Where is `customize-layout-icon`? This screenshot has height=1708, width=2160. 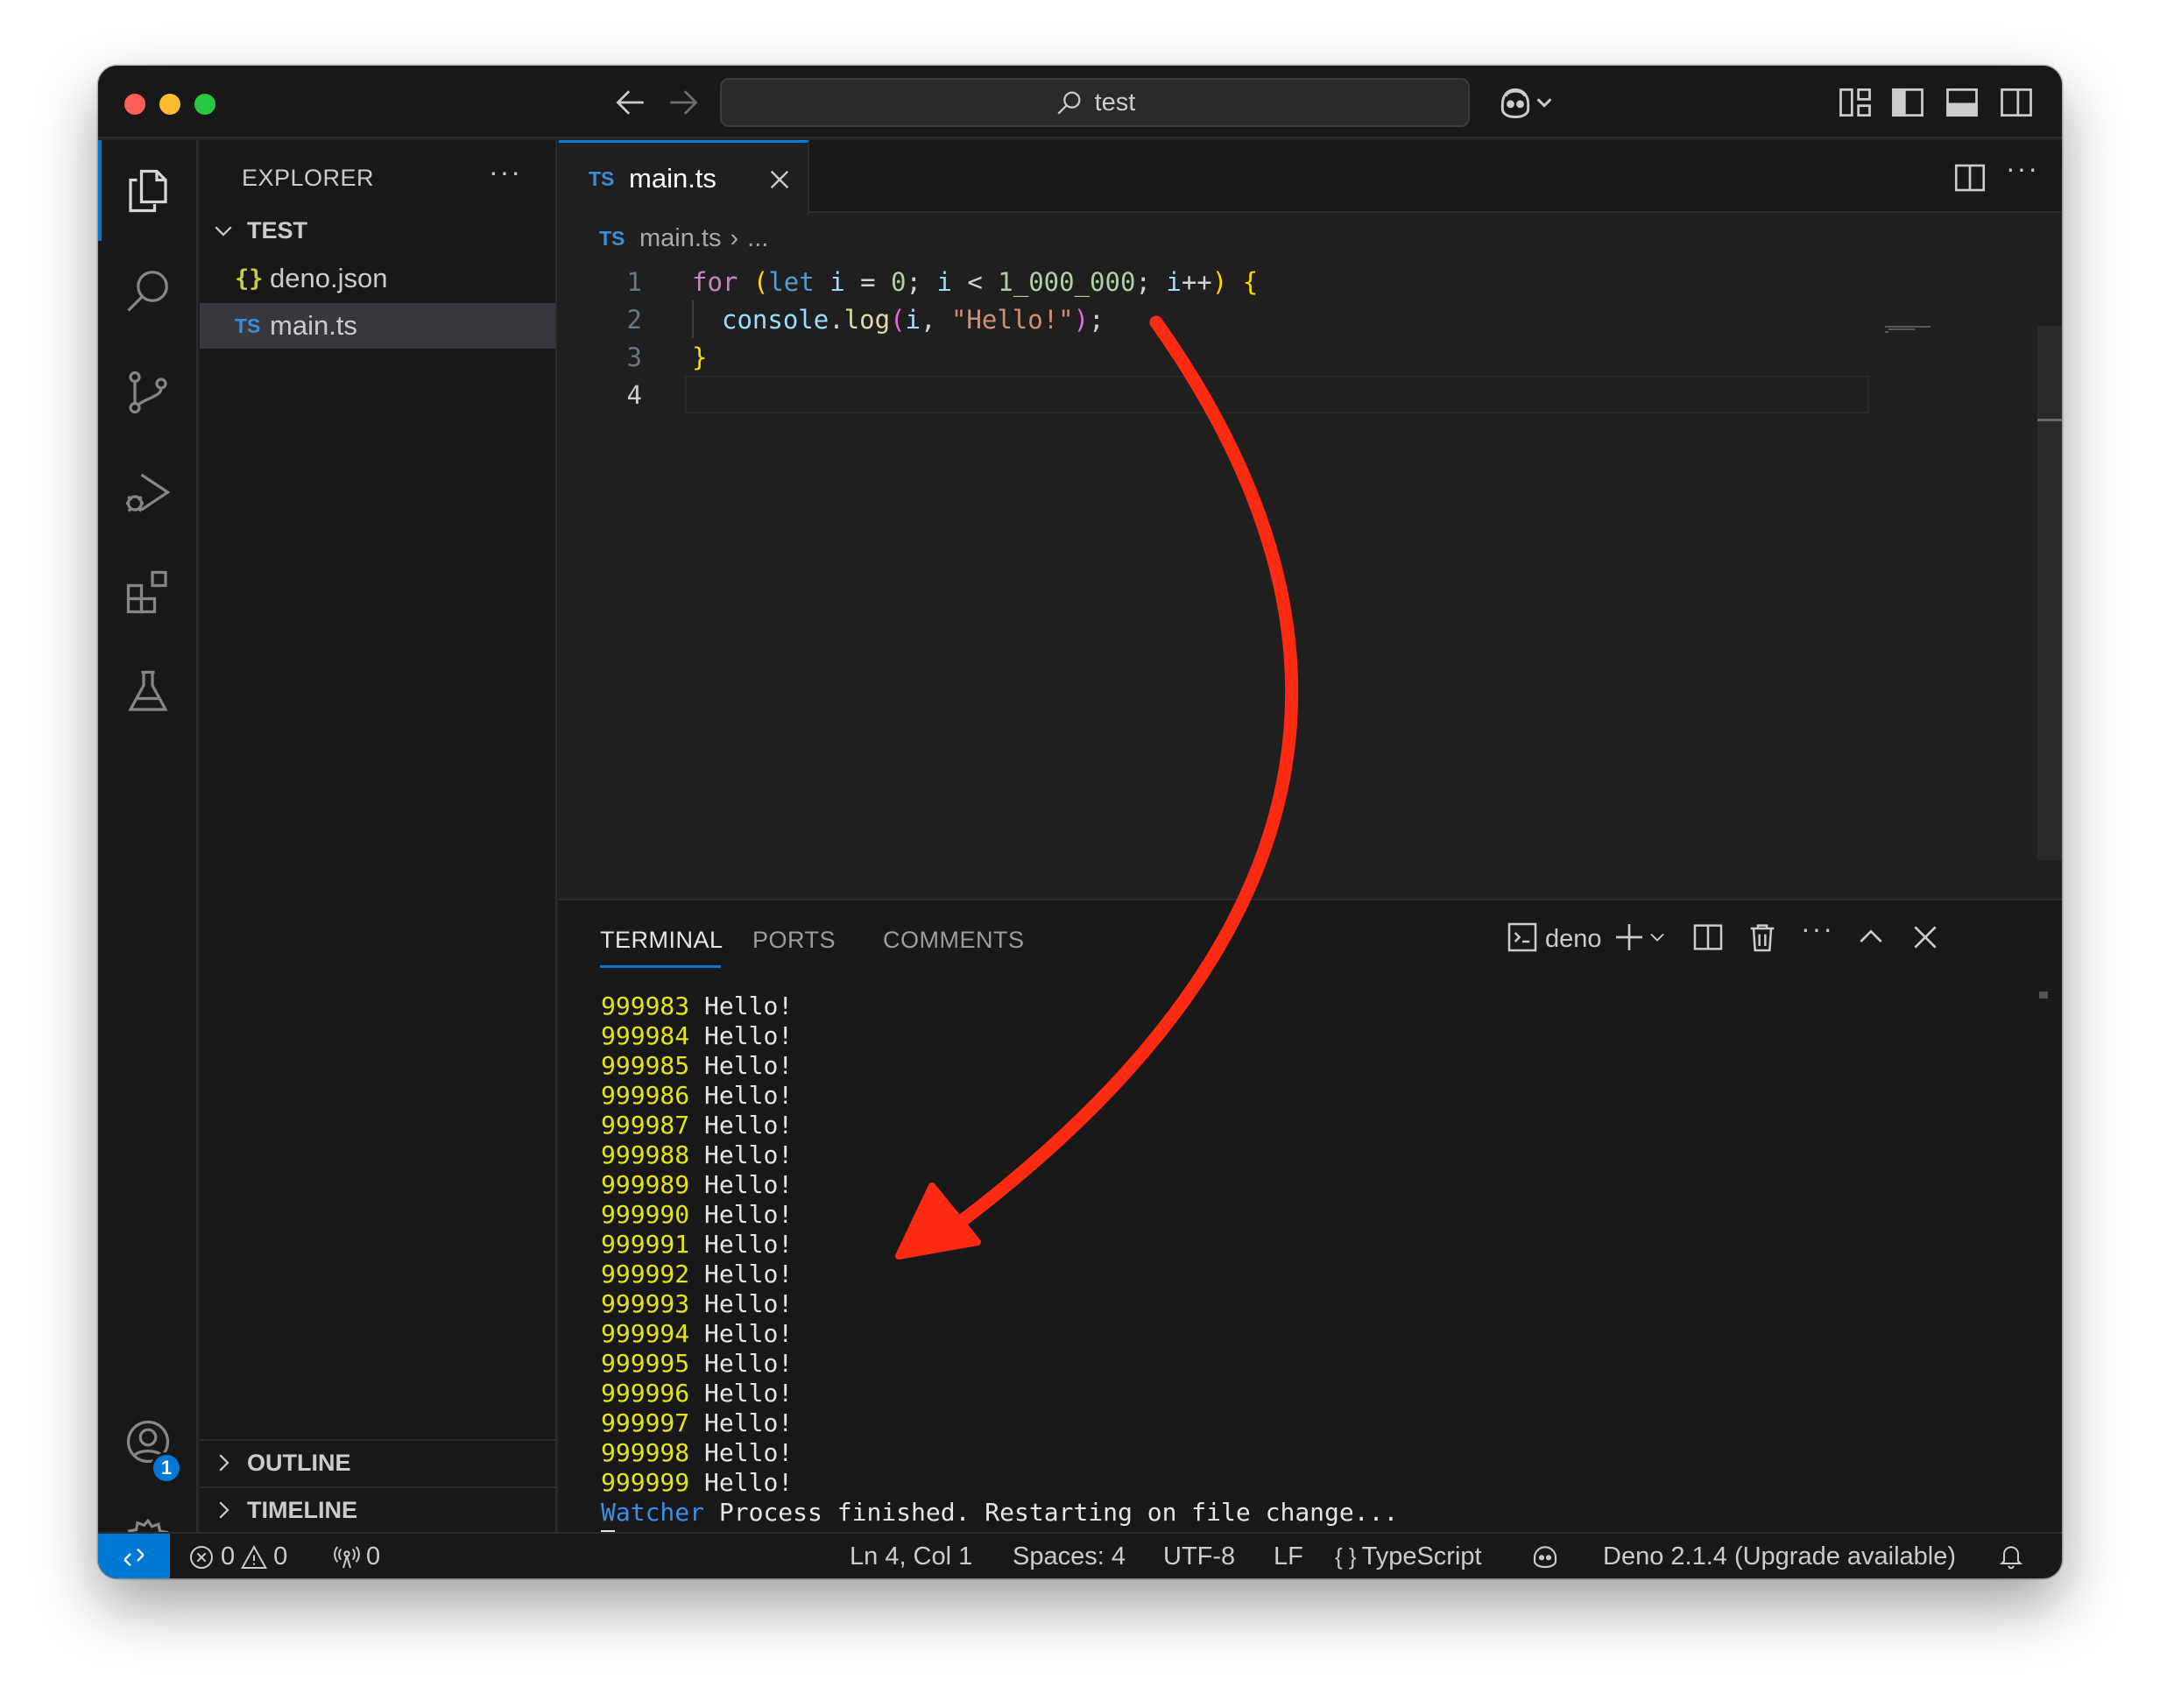 customize-layout-icon is located at coordinates (1855, 102).